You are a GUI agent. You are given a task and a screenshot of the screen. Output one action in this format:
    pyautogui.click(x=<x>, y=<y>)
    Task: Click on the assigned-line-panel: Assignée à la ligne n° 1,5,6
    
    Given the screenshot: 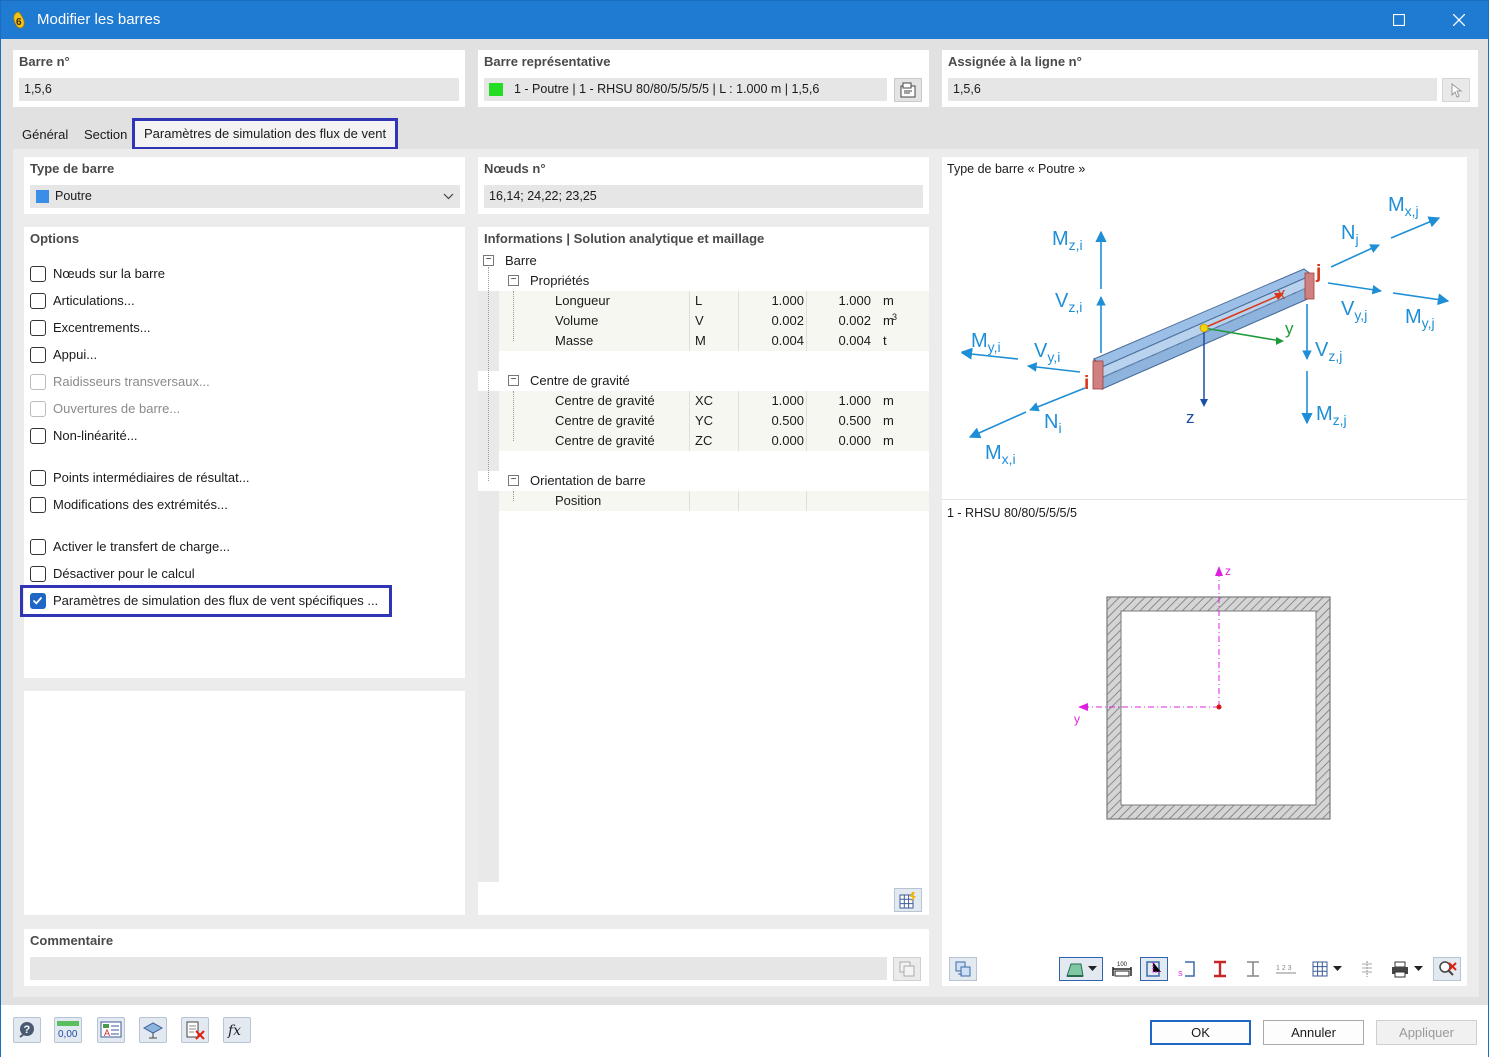 What is the action you would take?
    pyautogui.click(x=1210, y=78)
    